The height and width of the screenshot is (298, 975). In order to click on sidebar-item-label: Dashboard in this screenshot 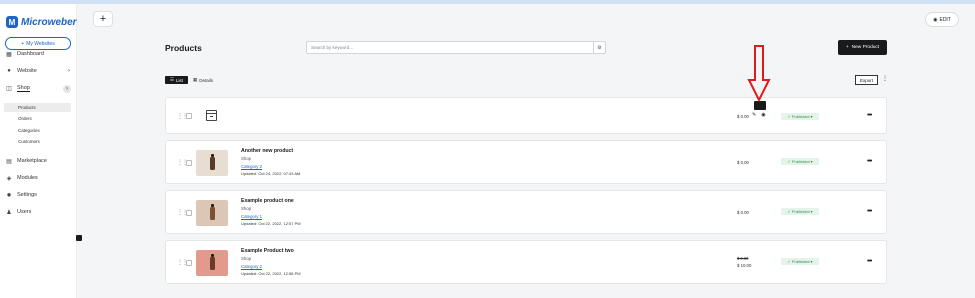, I will do `click(30, 54)`.